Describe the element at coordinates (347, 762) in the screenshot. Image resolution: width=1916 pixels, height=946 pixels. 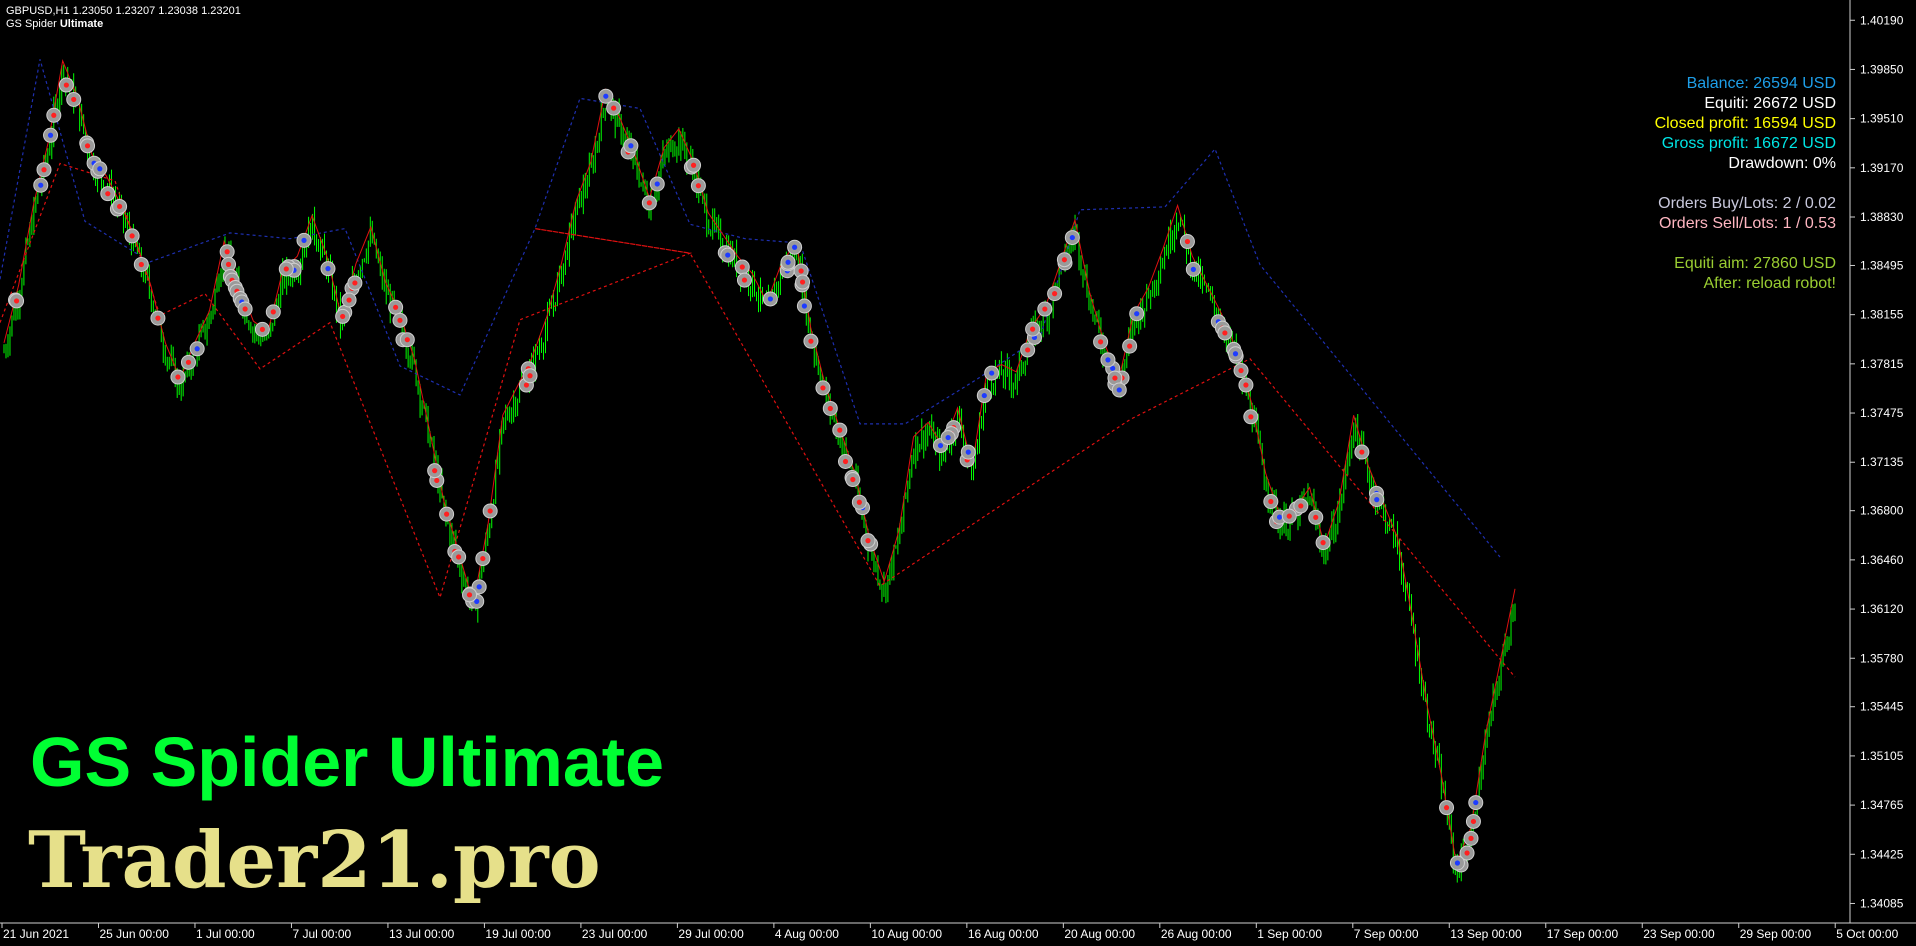
I see `overlay-title: GS Spider Ultimate` at that location.